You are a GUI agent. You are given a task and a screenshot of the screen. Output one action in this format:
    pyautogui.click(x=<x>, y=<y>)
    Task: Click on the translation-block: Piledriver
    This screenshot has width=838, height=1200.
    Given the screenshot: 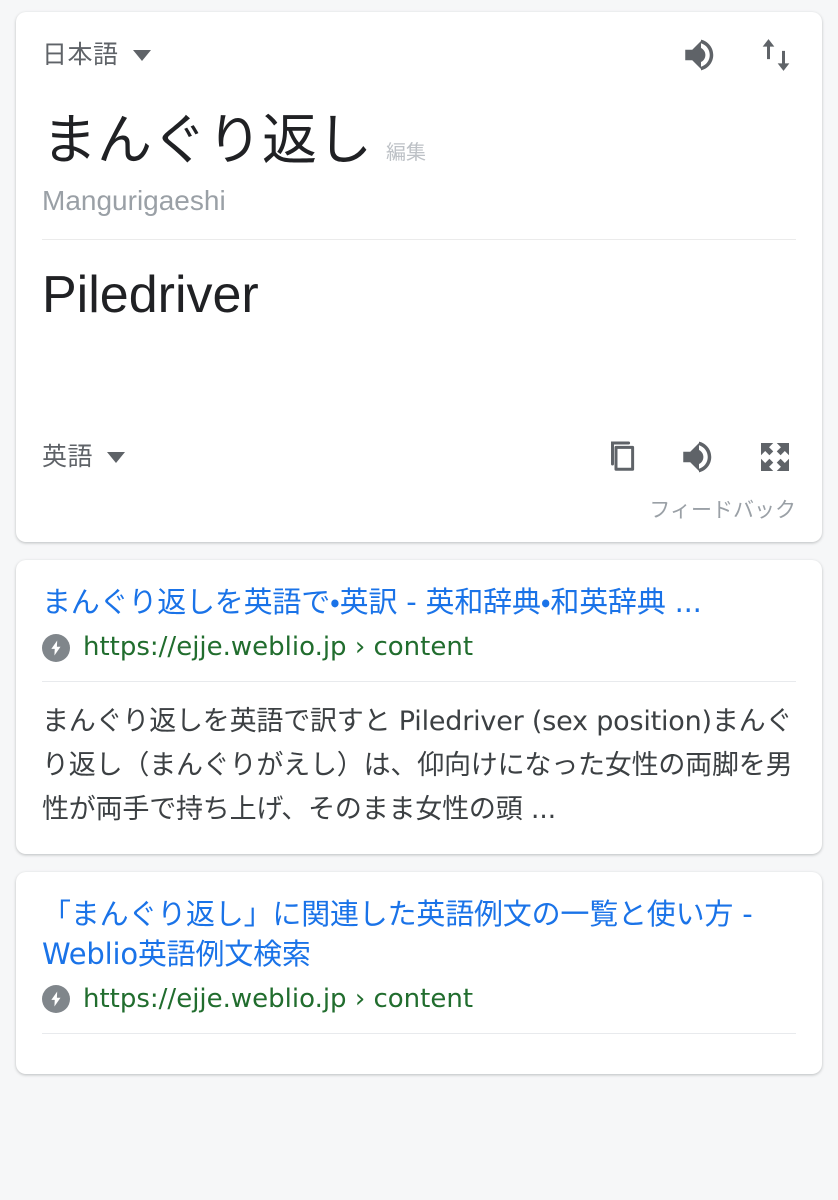 What is the action you would take?
    pyautogui.click(x=419, y=337)
    